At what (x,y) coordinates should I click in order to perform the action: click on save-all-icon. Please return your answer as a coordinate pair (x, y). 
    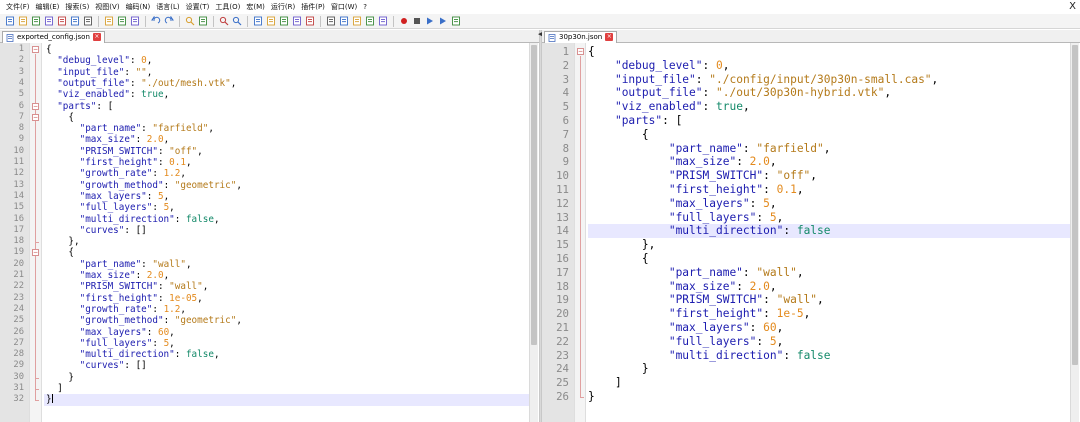
    Looking at the image, I should click on (49, 21).